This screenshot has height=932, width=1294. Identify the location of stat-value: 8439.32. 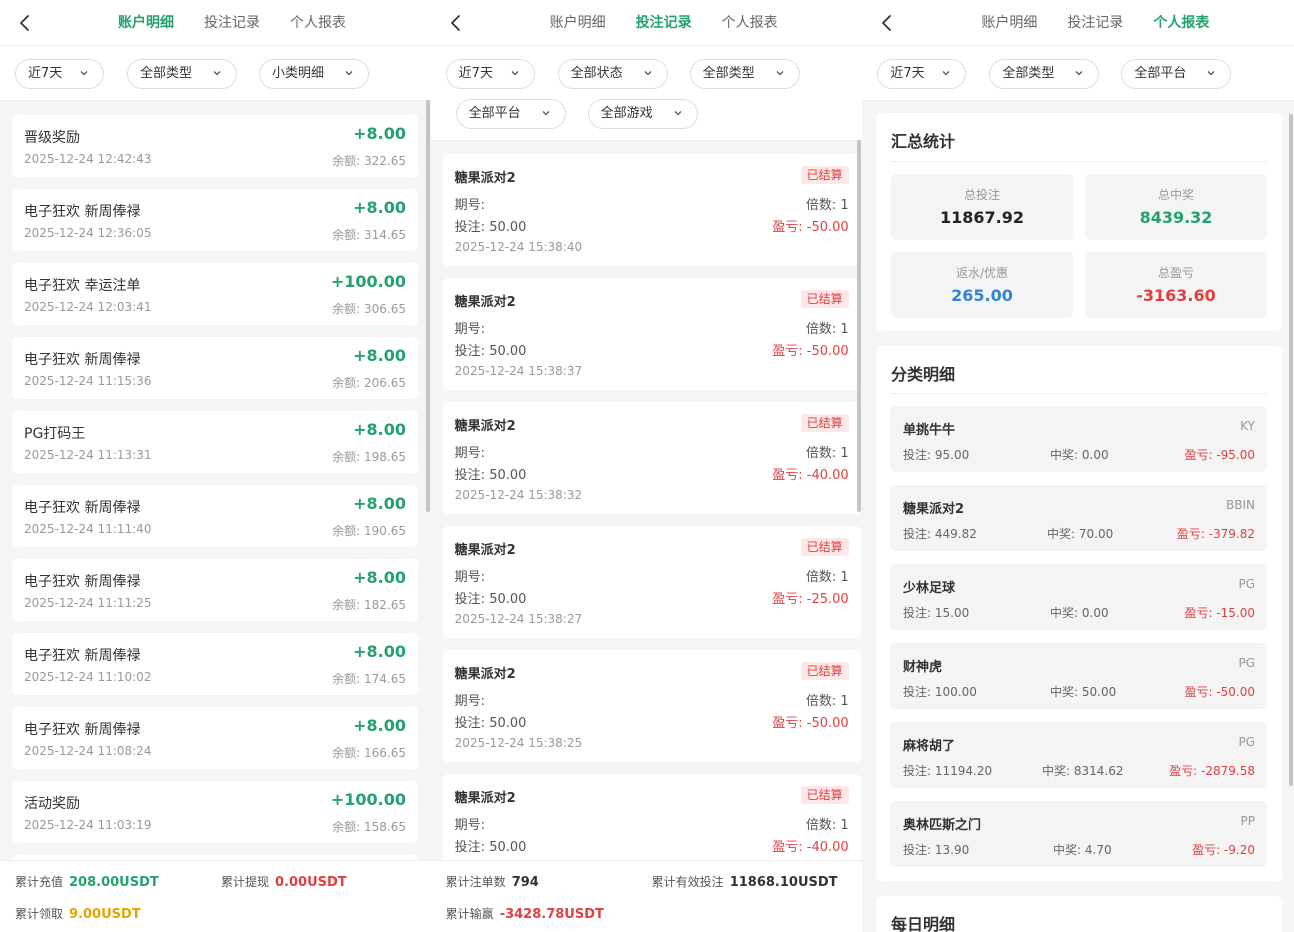
(1176, 217).